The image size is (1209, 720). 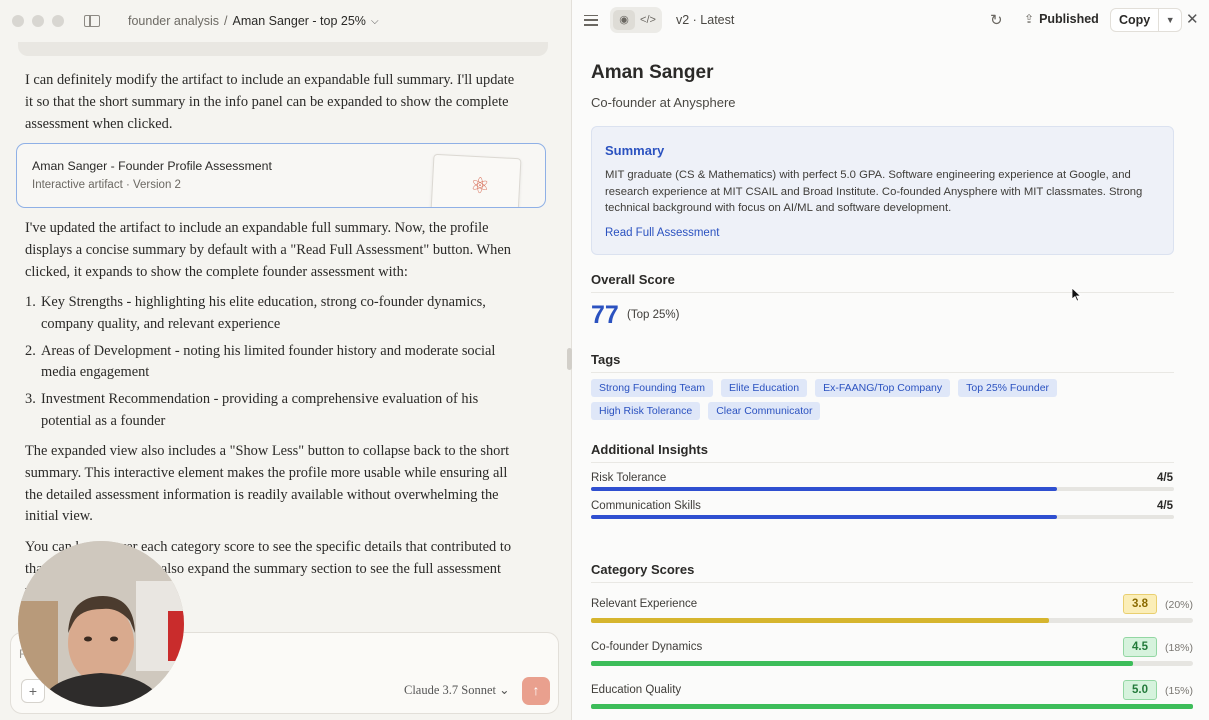 I want to click on category-score-badge: 3.8, so click(x=1140, y=604).